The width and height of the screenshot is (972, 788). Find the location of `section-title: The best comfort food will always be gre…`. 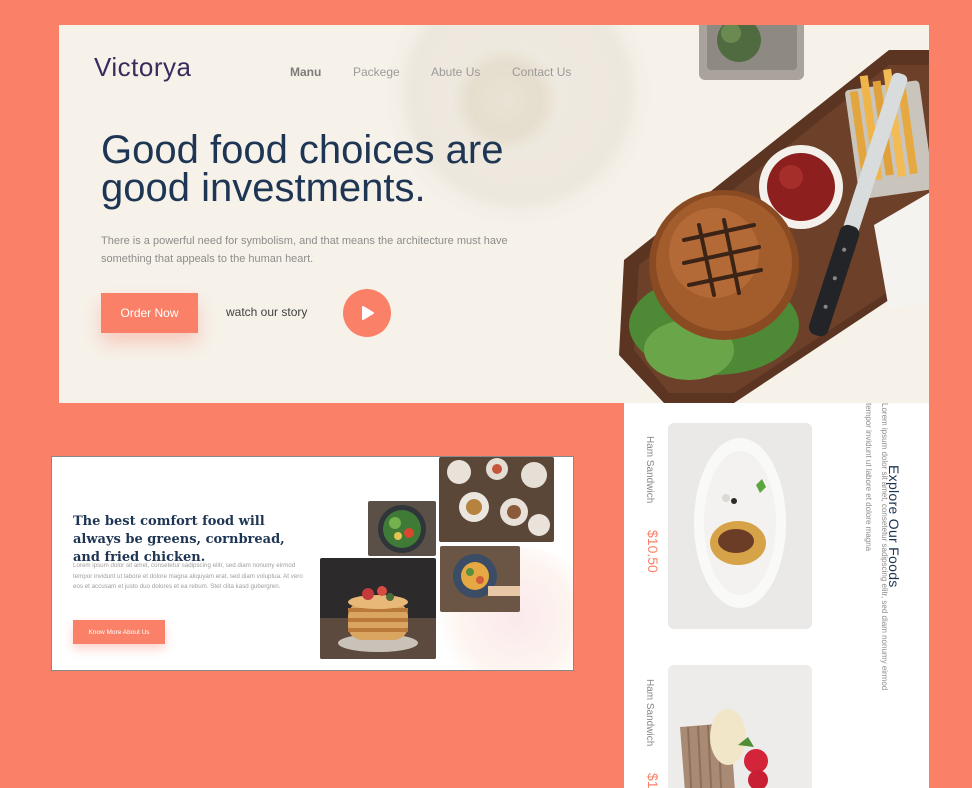

section-title: The best comfort food will always be gre… is located at coordinates (179, 539).